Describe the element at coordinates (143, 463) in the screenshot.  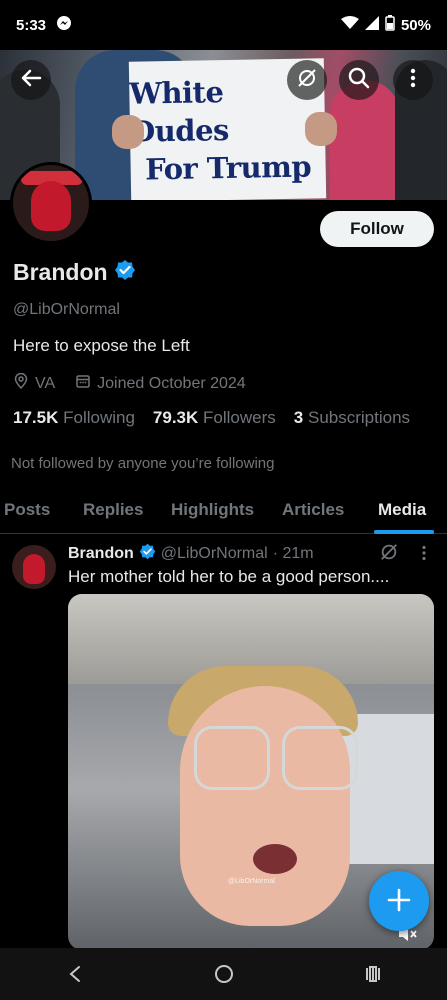
I see `not-followed-note: Not followed by anyone you’re following` at that location.